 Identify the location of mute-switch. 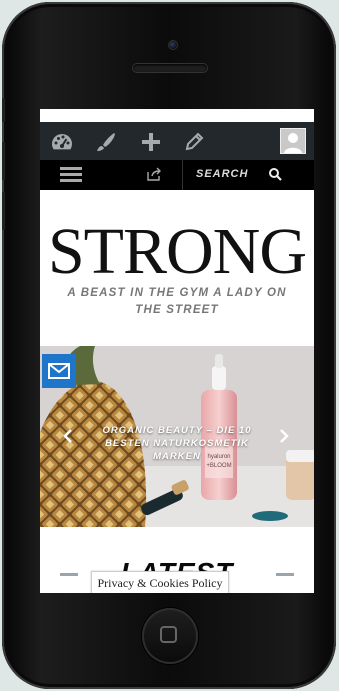
(3, 110).